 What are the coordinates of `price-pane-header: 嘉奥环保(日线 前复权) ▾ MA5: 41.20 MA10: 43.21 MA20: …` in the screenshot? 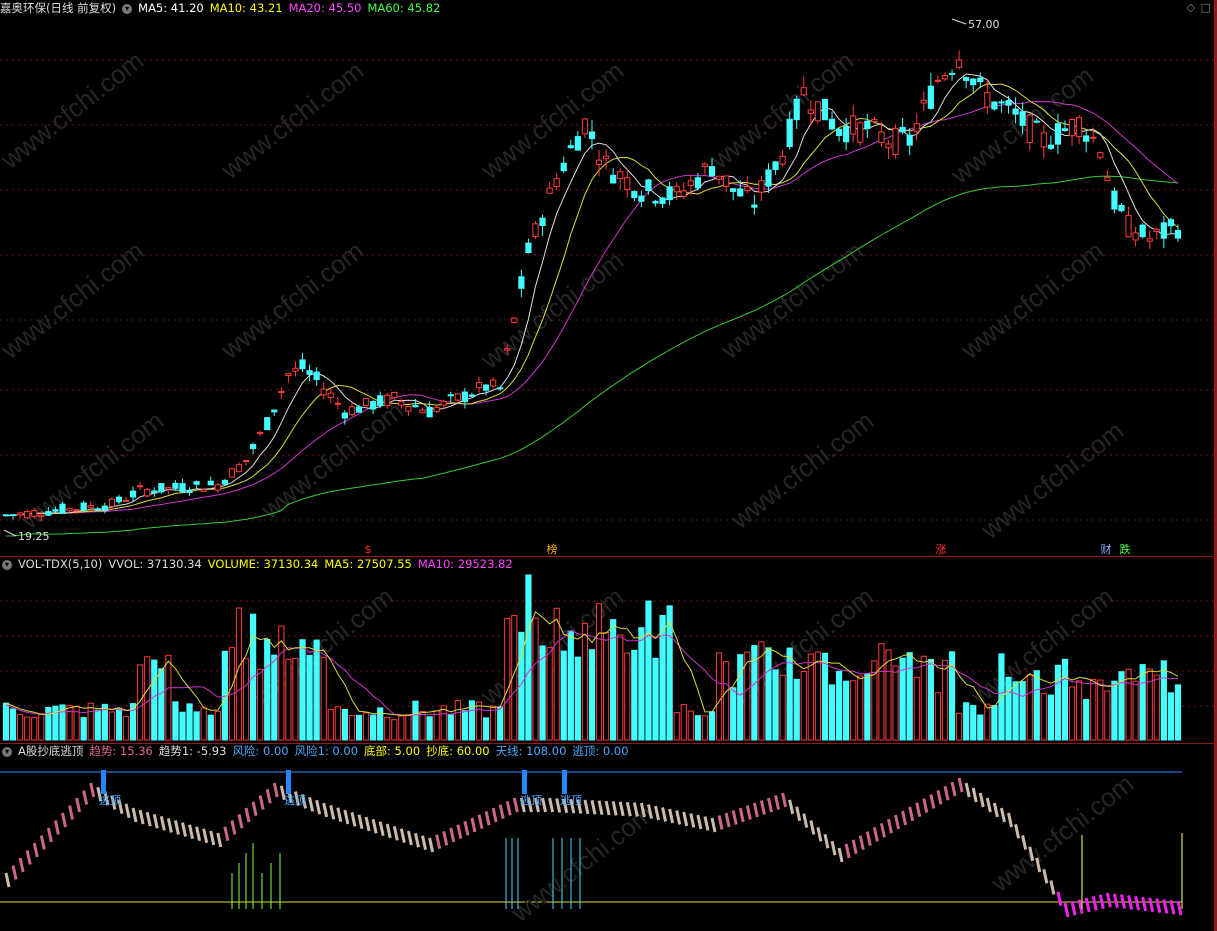 It's located at (226, 8).